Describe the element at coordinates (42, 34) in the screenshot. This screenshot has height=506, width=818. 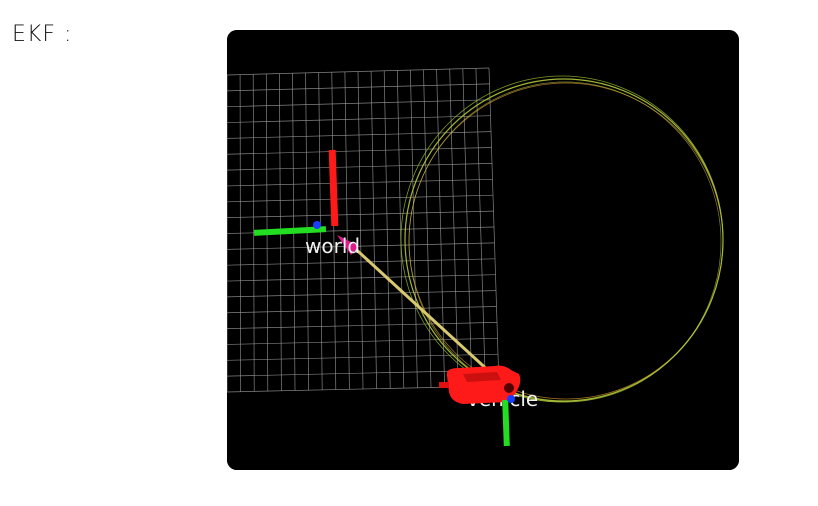
I see `ekf-annotation: EKF :` at that location.